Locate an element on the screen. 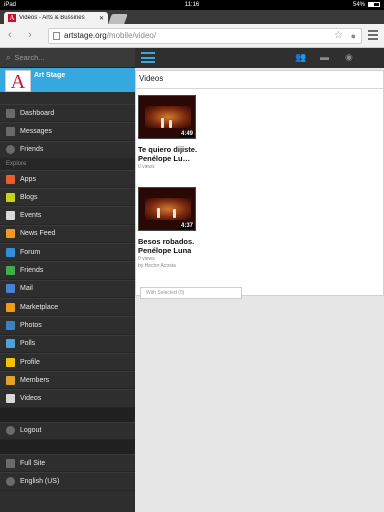 The image size is (384, 512). browser-toolbar: ‹ › artstage.org/mobile/video/ ☆ ● is located at coordinates (192, 36).